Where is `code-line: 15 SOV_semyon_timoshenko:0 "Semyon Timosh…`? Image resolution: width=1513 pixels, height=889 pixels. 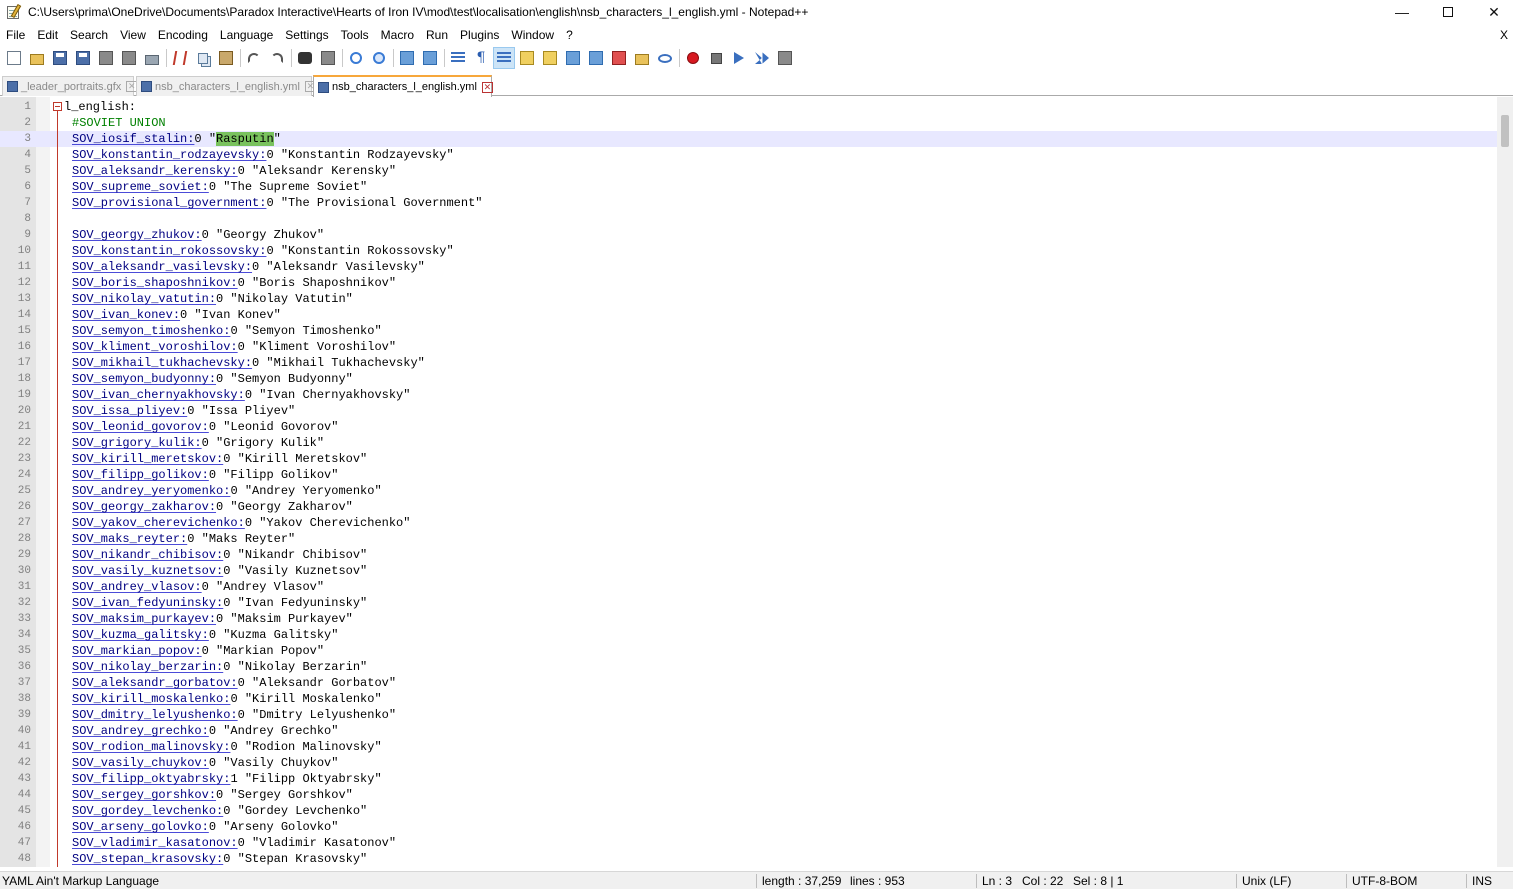
code-line: 15 SOV_semyon_timoshenko:0 "Semyon Timosh… is located at coordinates (750, 331).